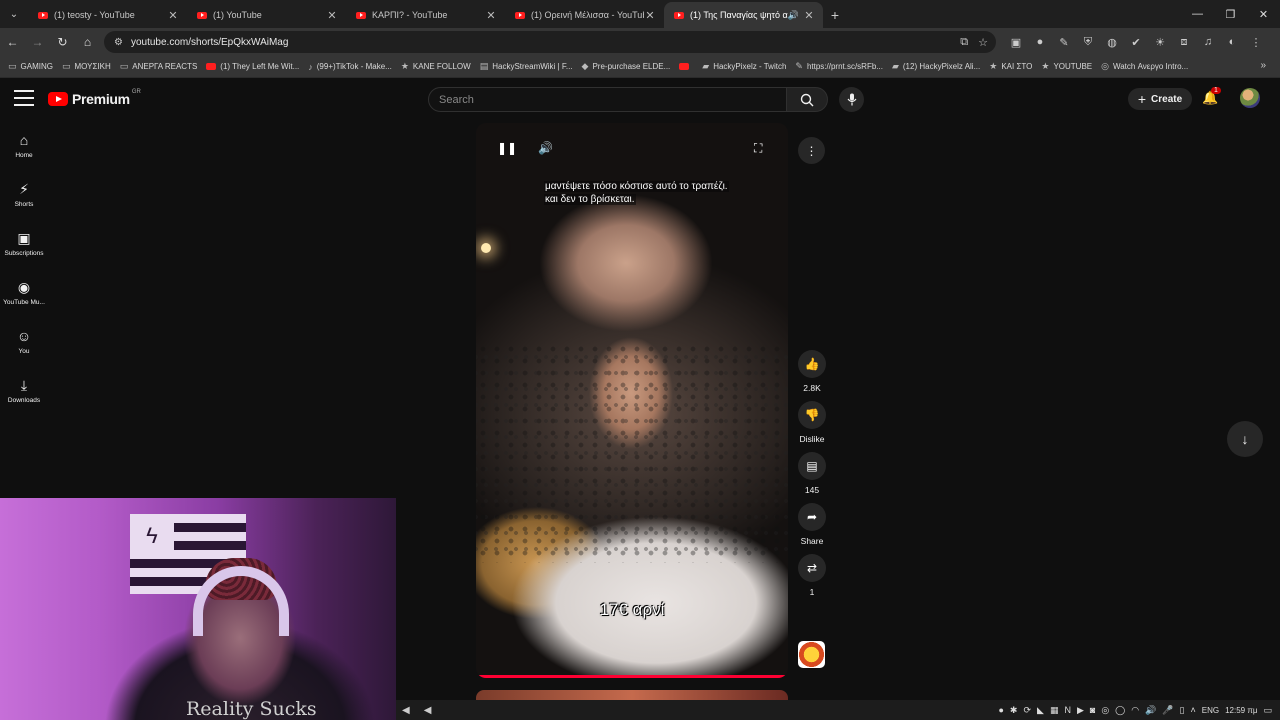 This screenshot has width=1280, height=720. I want to click on bookmark-item: ★ ΚΑΙ ΣΤΟ, so click(1010, 66).